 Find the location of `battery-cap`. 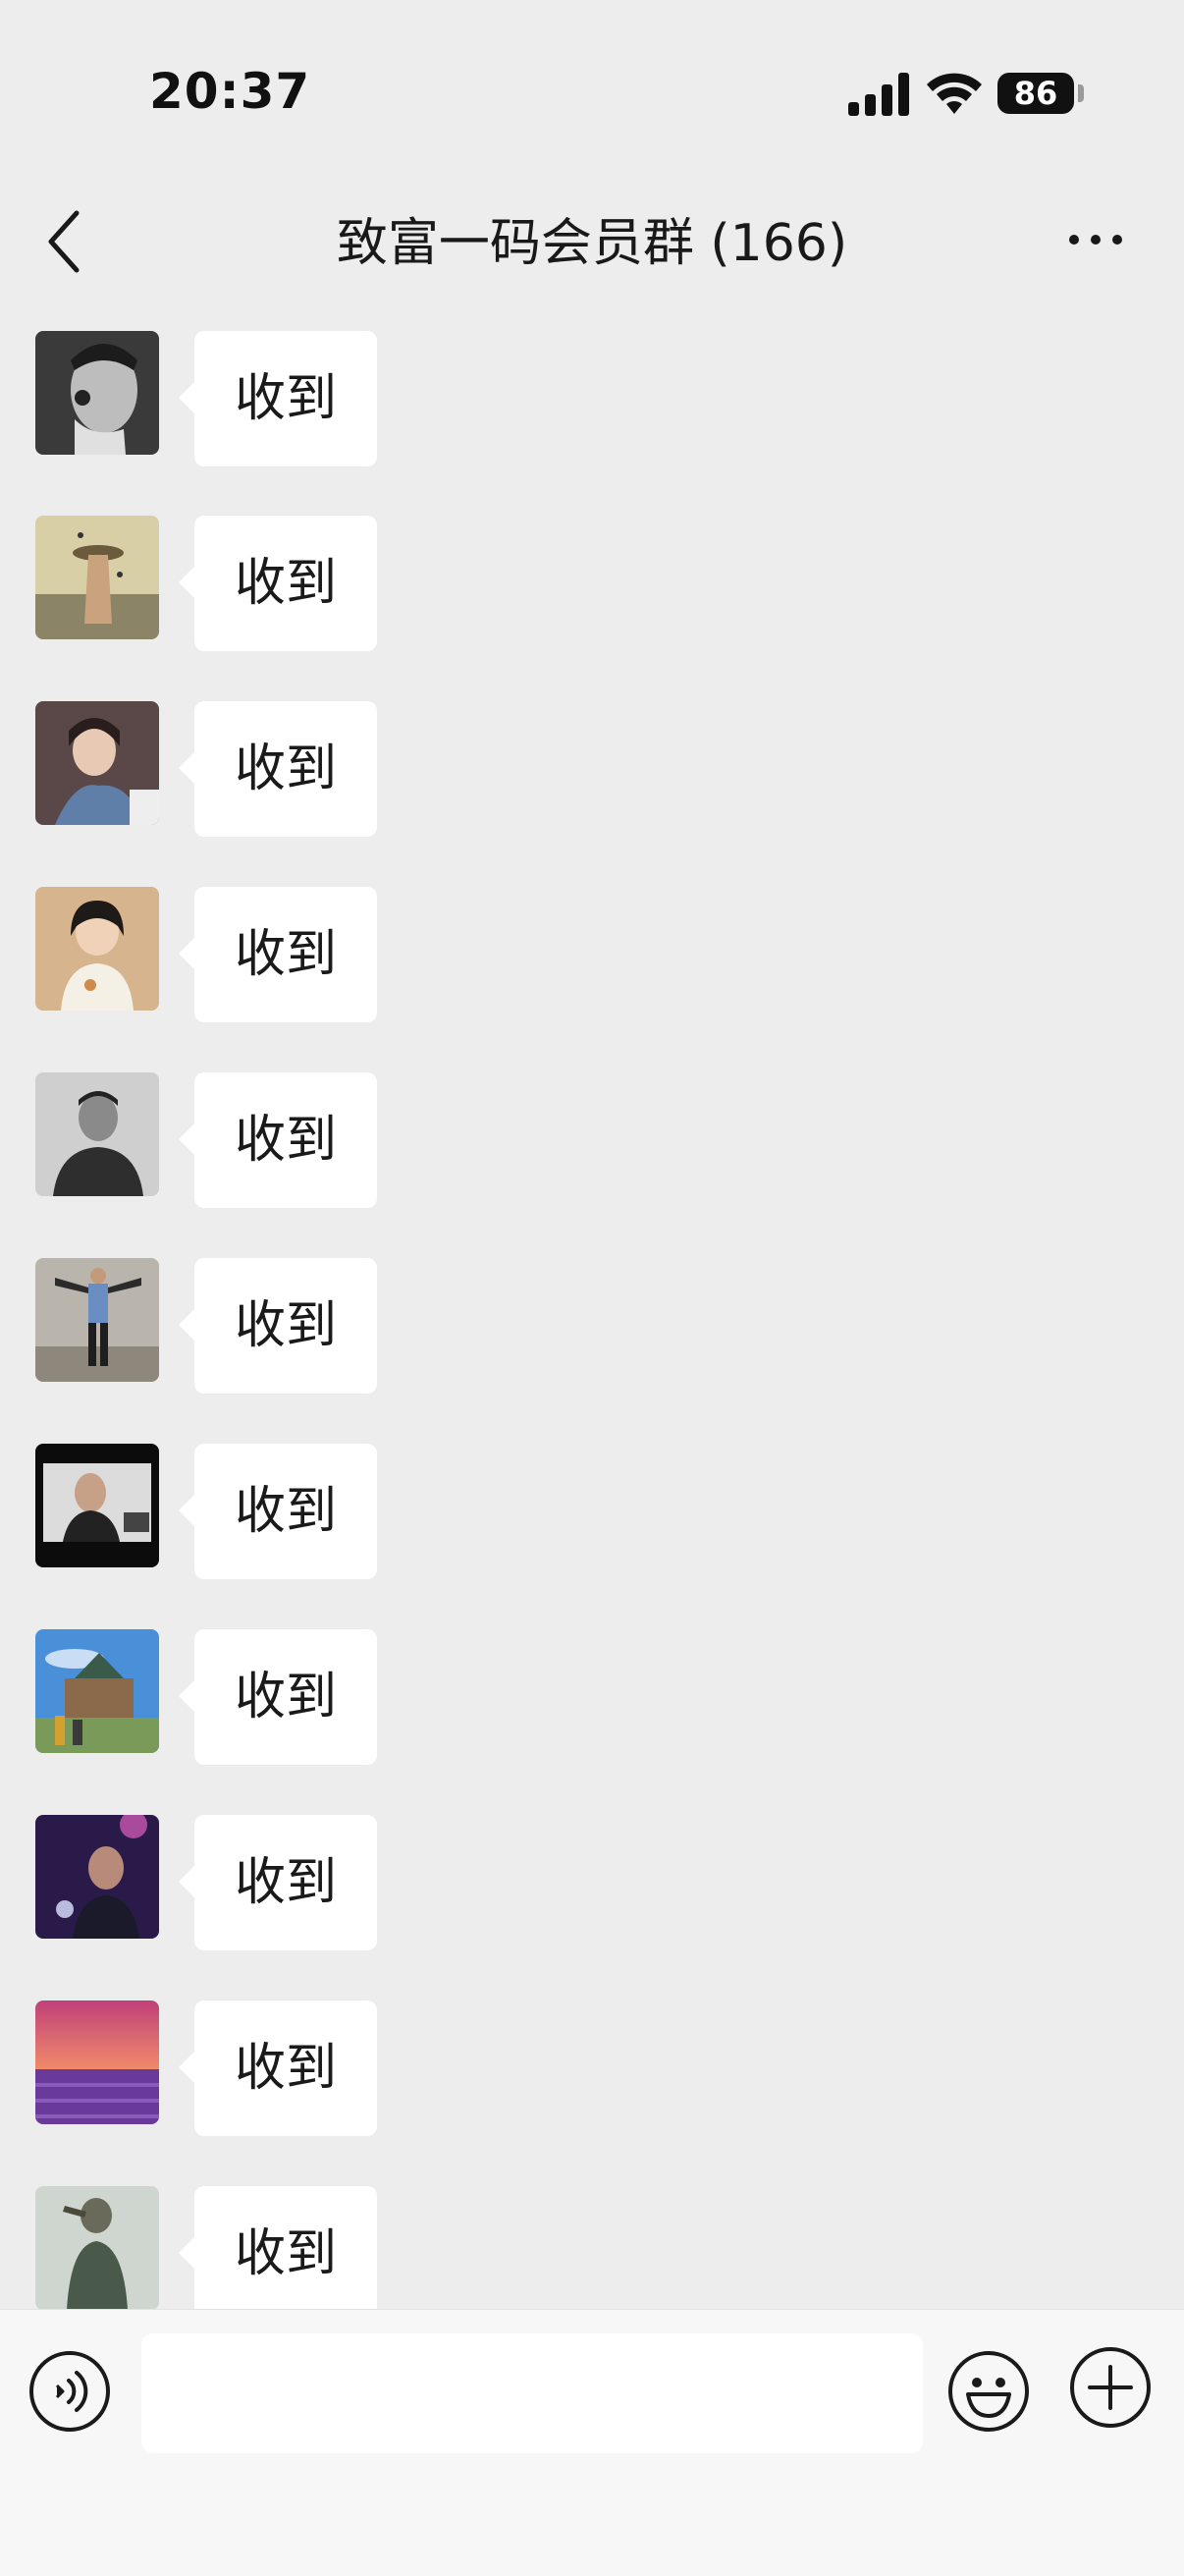

battery-cap is located at coordinates (1081, 93).